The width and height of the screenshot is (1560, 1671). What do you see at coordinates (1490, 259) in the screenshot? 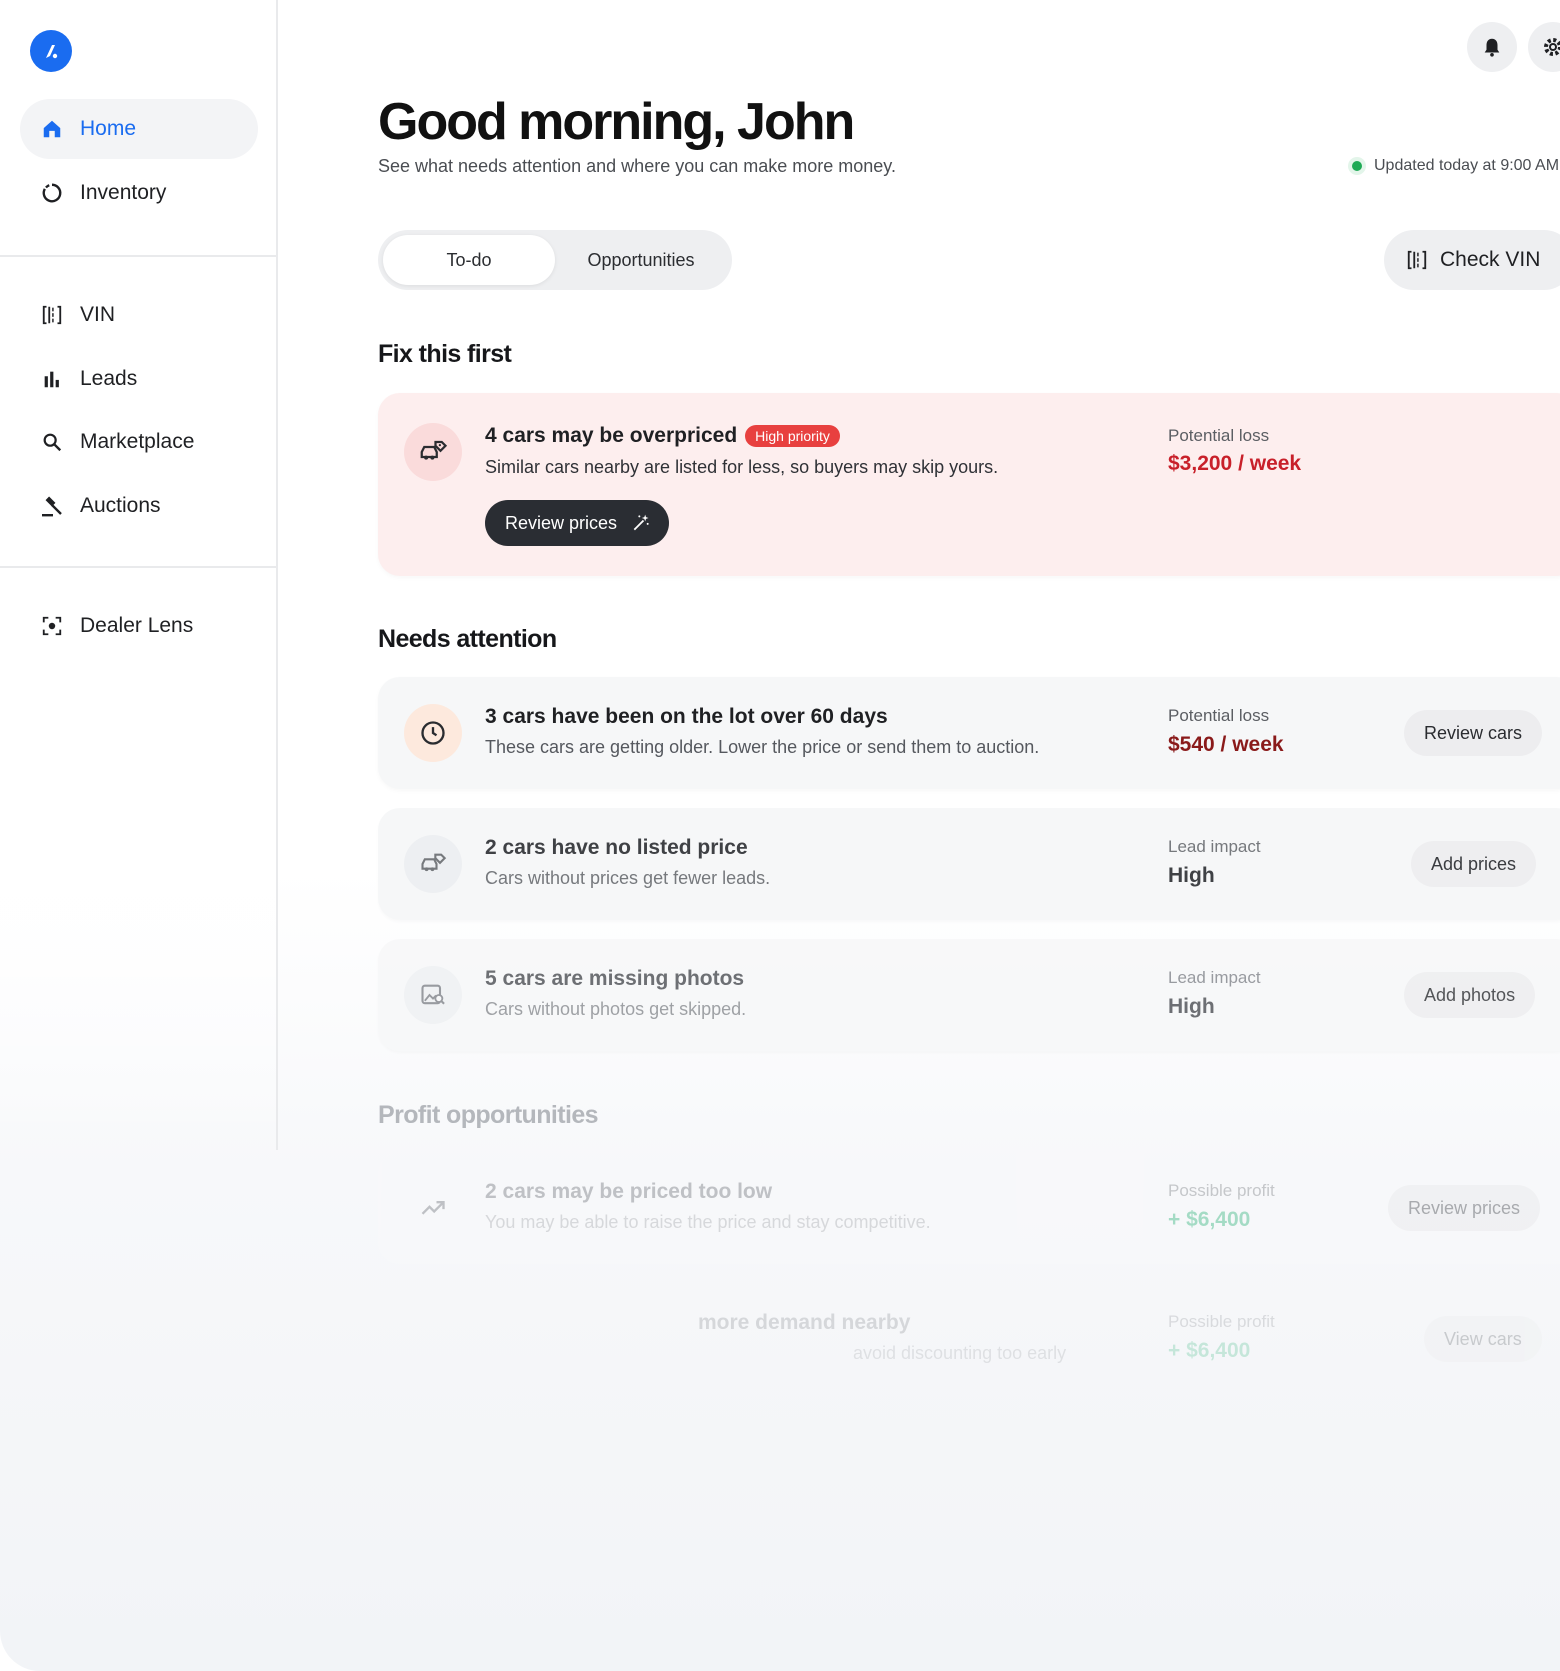
I see `check-vin-label: Check VIN` at bounding box center [1490, 259].